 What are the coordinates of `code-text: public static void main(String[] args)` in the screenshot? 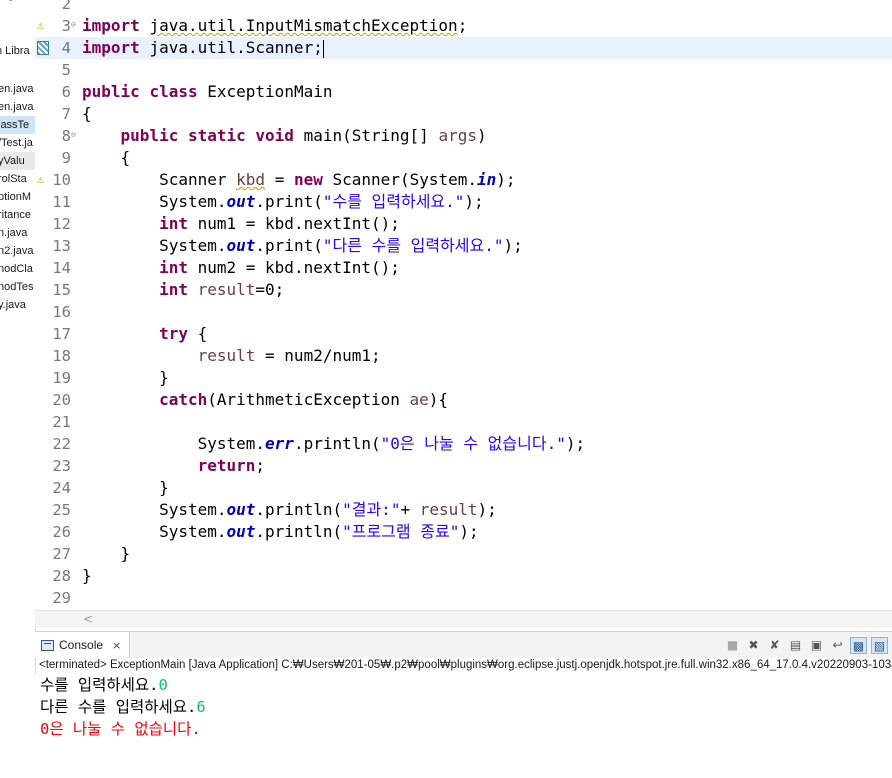 It's located at (303, 135).